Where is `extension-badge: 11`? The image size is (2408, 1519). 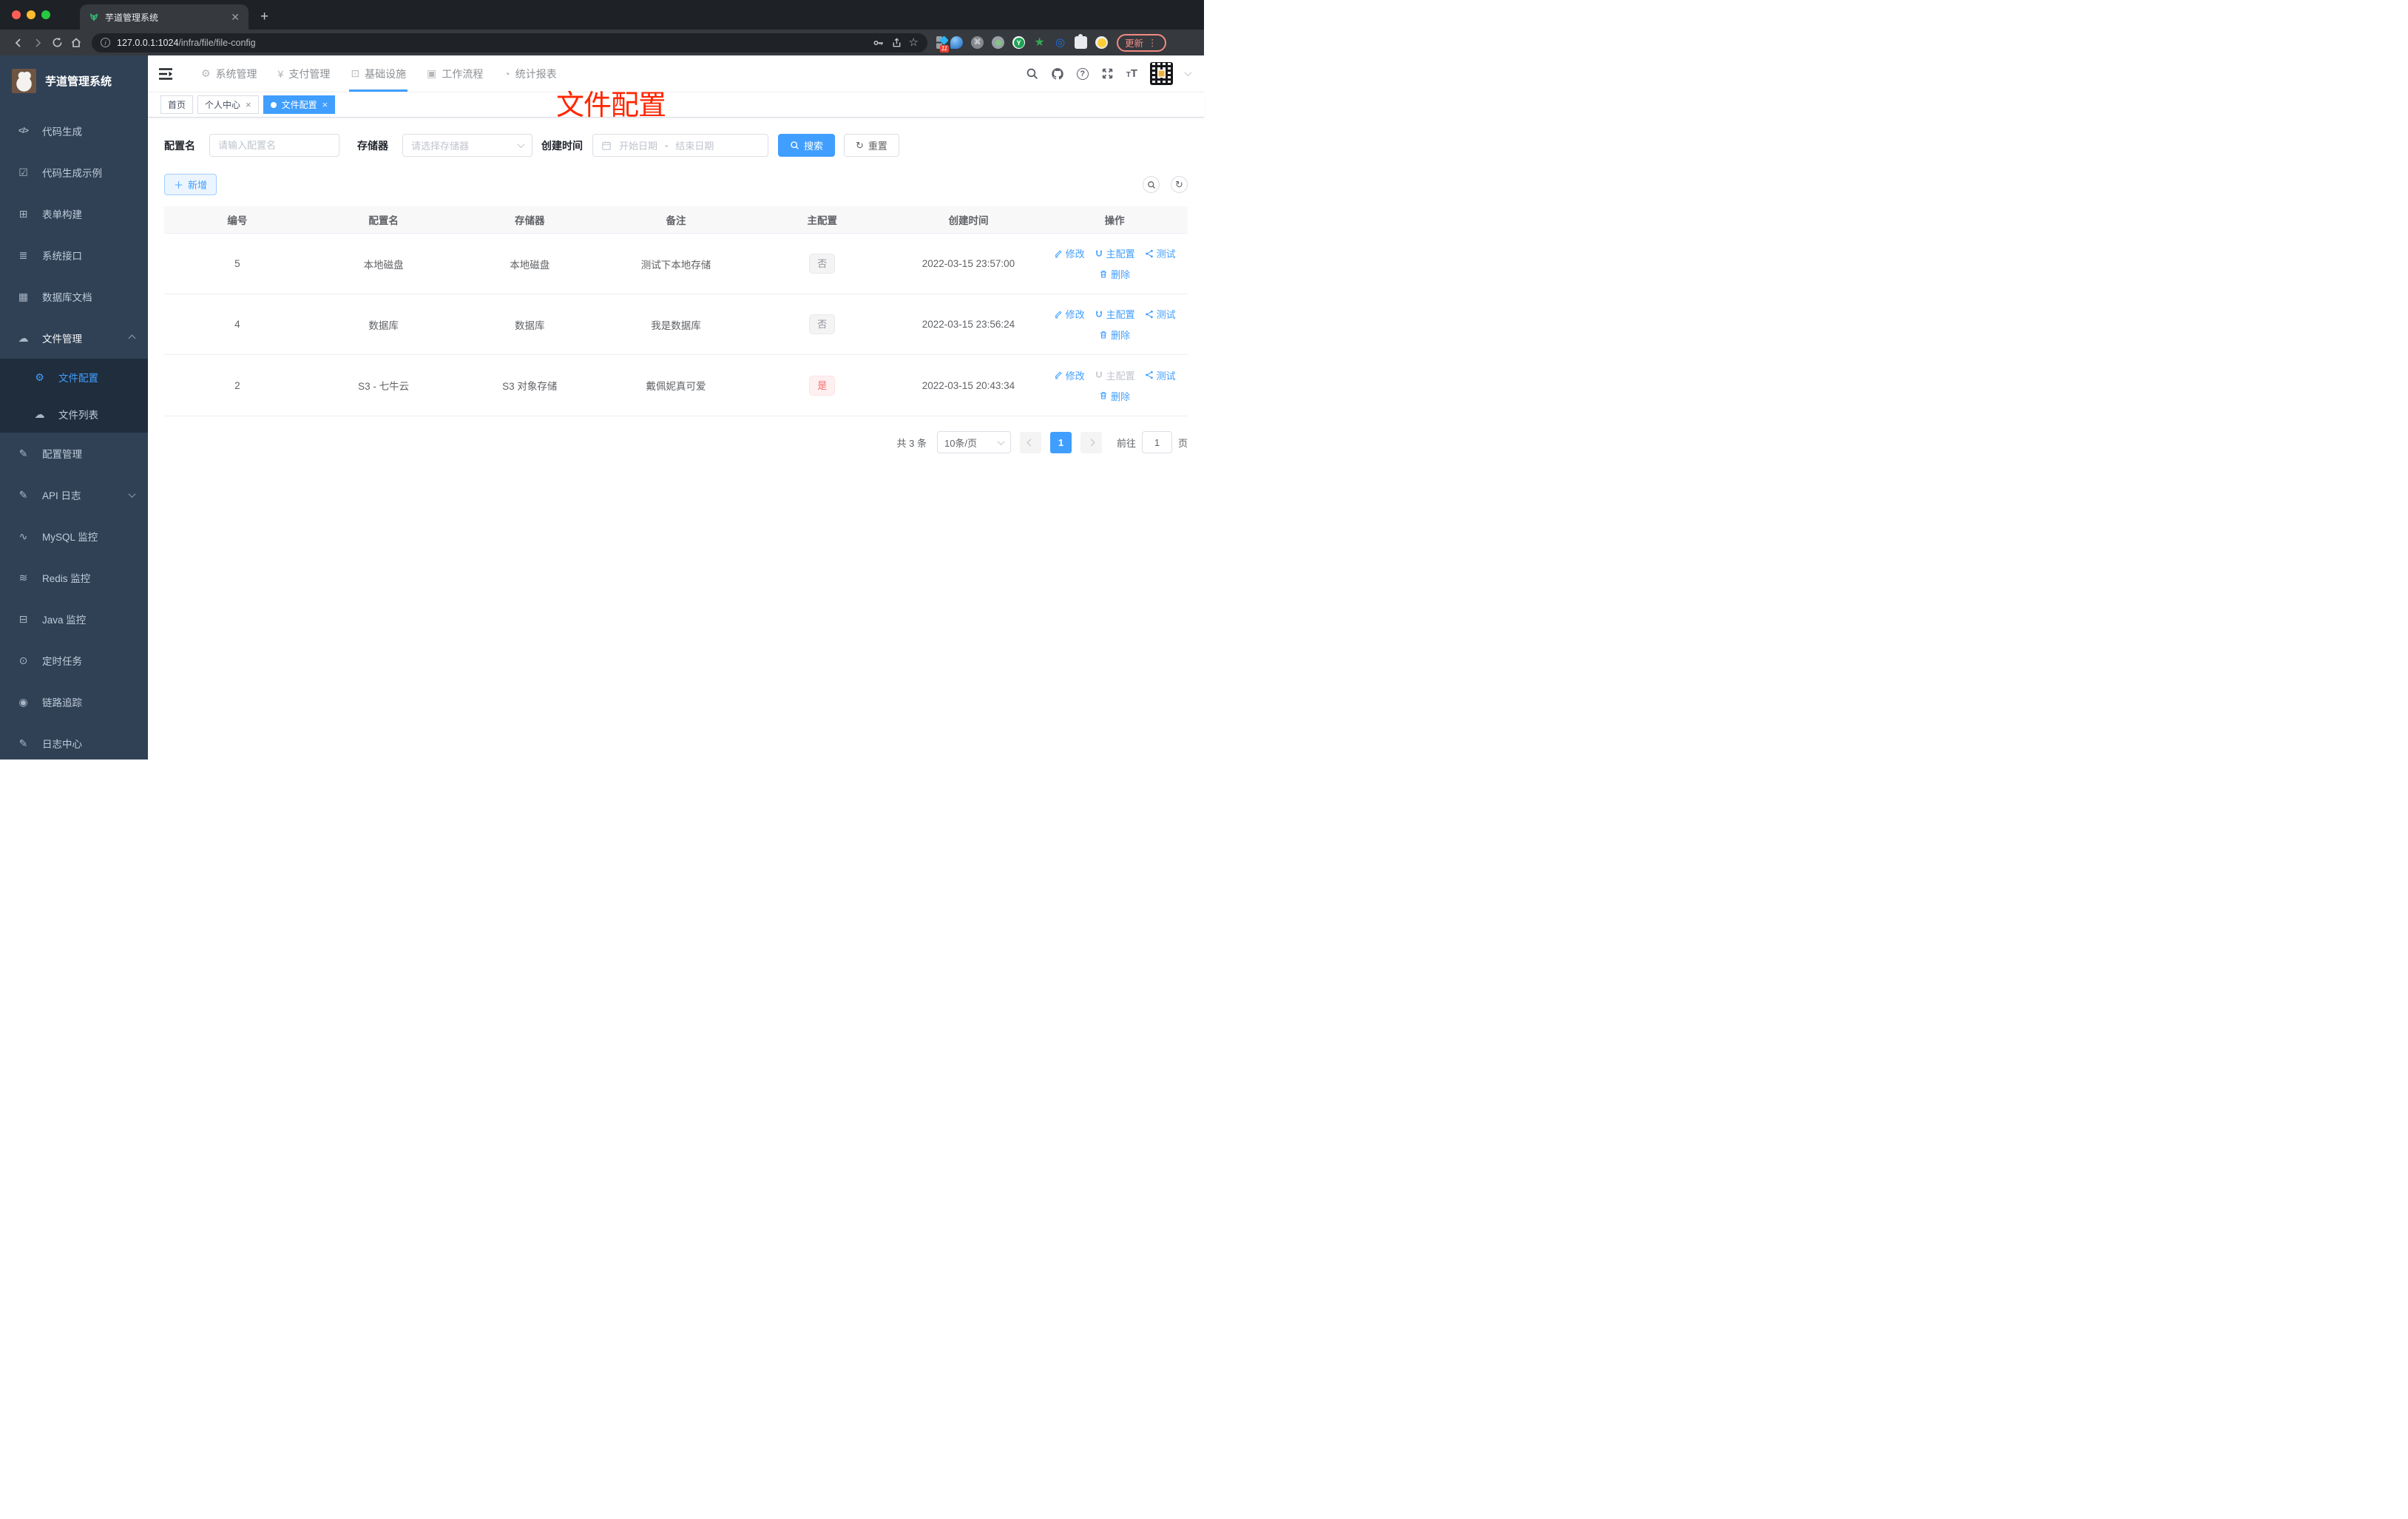 extension-badge: 11 is located at coordinates (944, 49).